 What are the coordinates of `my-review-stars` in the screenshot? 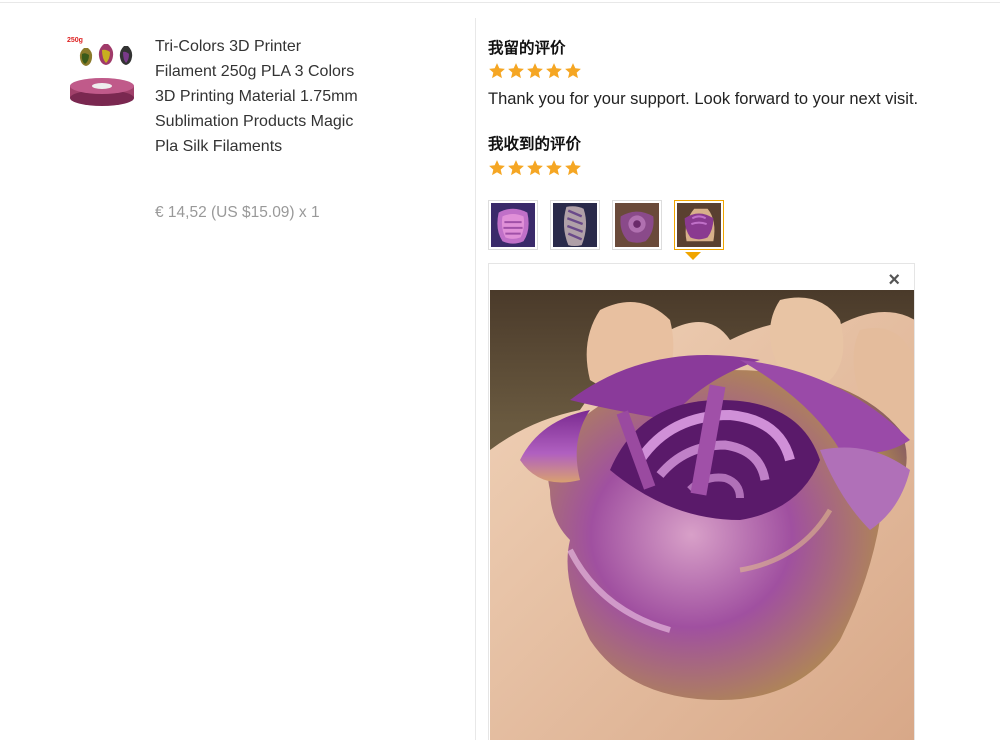 It's located at (535, 71).